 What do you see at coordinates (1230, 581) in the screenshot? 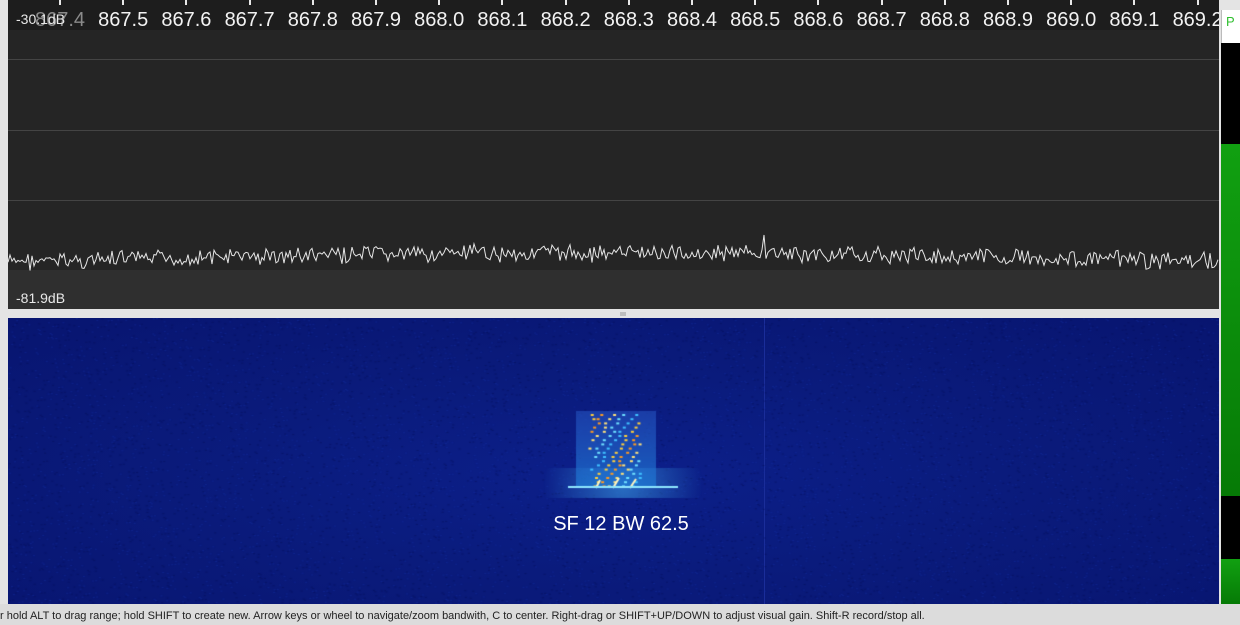
I see `meter-fill-lower` at bounding box center [1230, 581].